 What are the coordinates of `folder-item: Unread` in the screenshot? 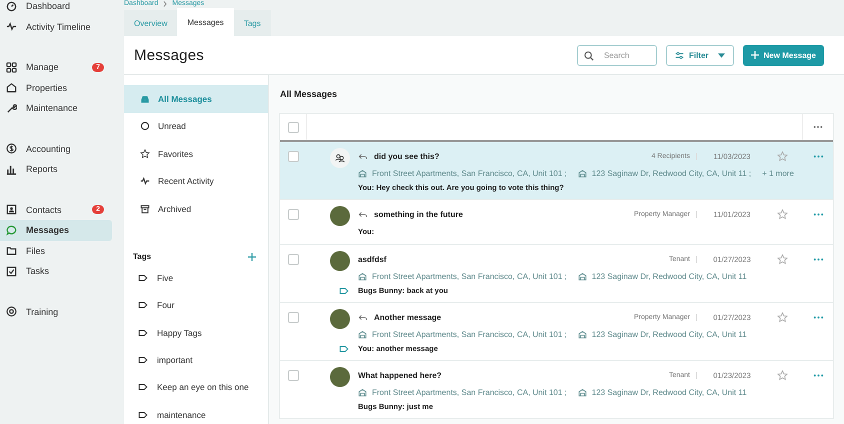 It's located at (196, 126).